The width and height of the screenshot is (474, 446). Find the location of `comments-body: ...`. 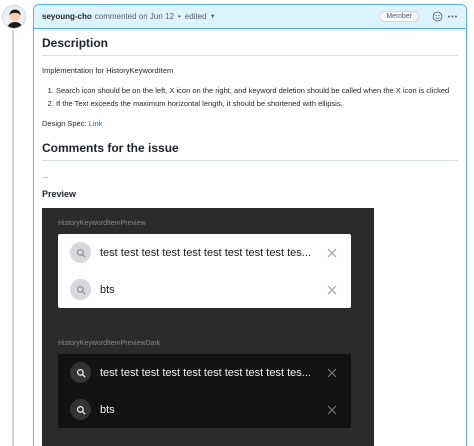

comments-body: ... is located at coordinates (45, 175).